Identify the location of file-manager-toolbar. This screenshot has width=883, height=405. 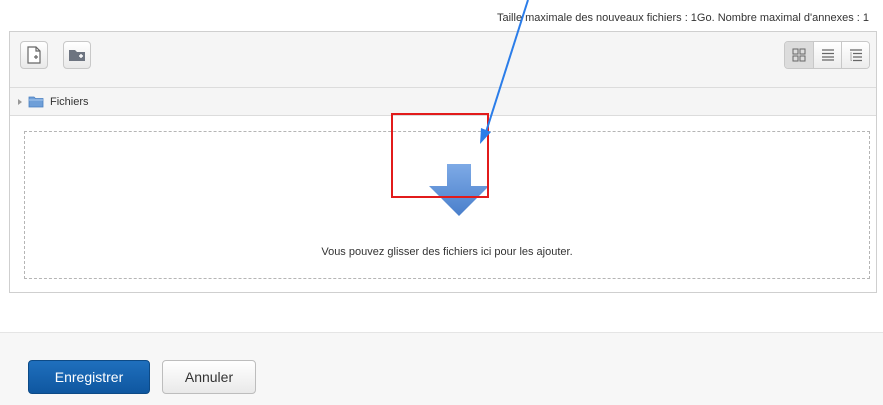
(443, 60).